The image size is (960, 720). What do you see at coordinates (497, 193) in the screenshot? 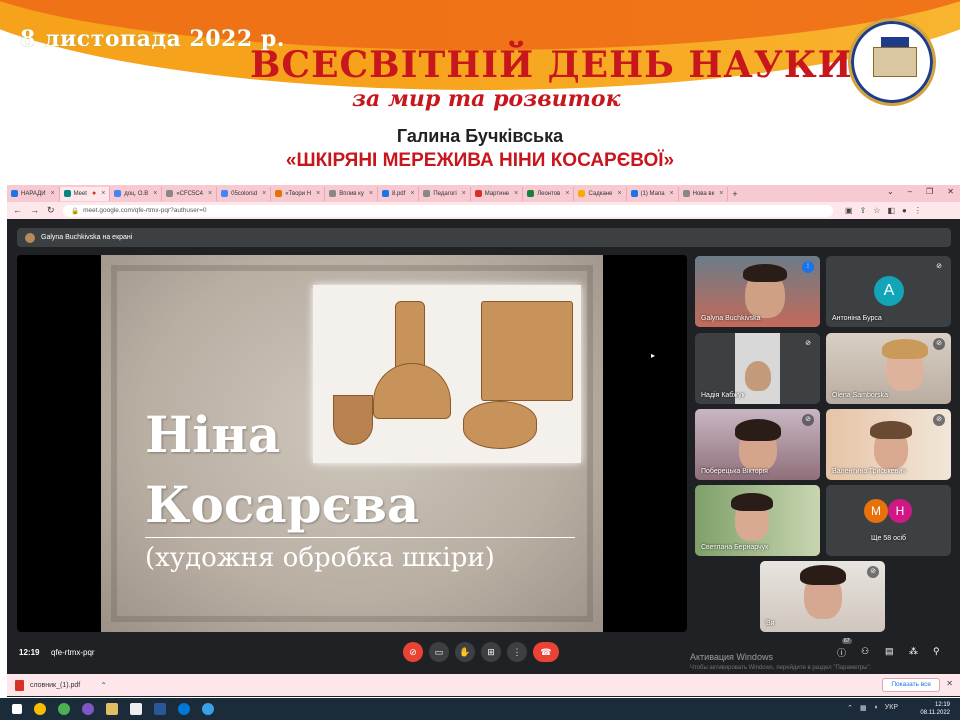
I see `tab: Мартине ×` at bounding box center [497, 193].